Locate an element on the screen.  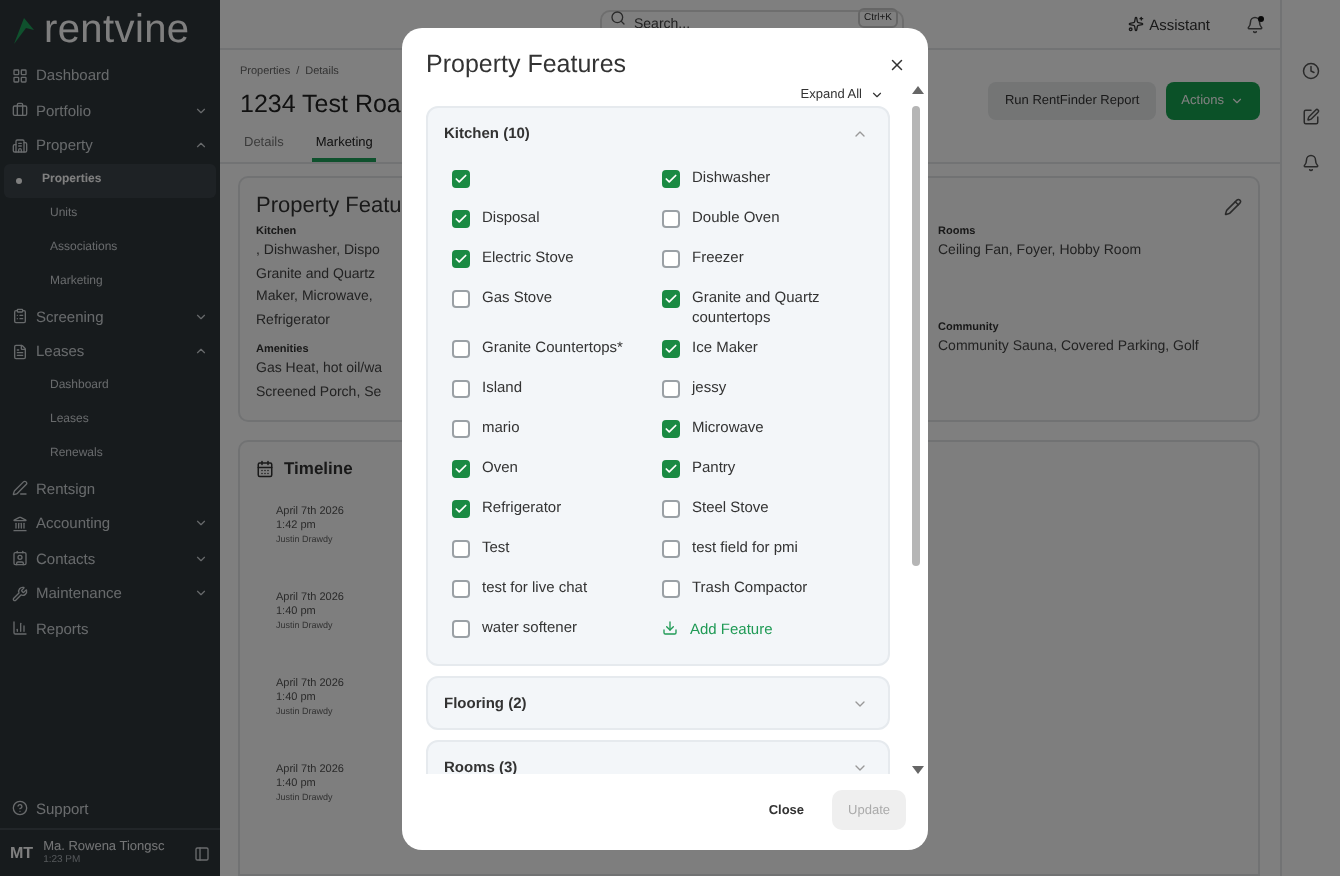
timeline-title: Timeline is located at coordinates (318, 468).